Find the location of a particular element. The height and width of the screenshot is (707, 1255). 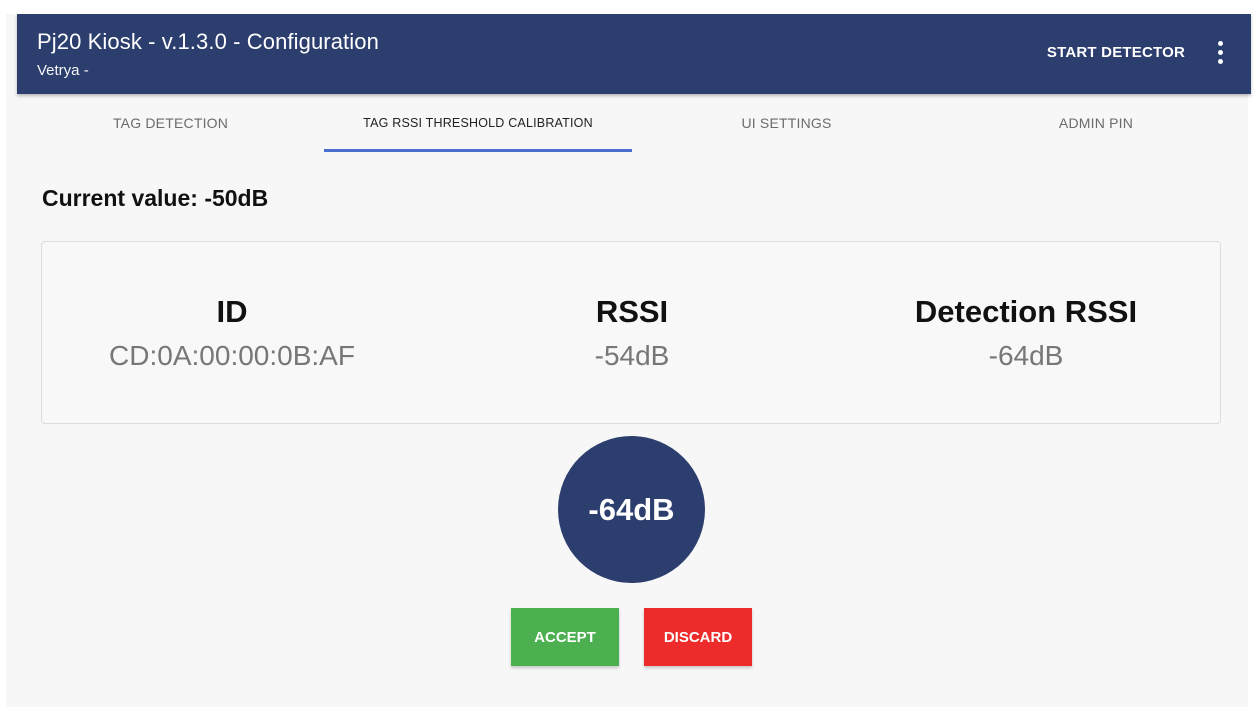

discard-button: DISCARD is located at coordinates (698, 637).